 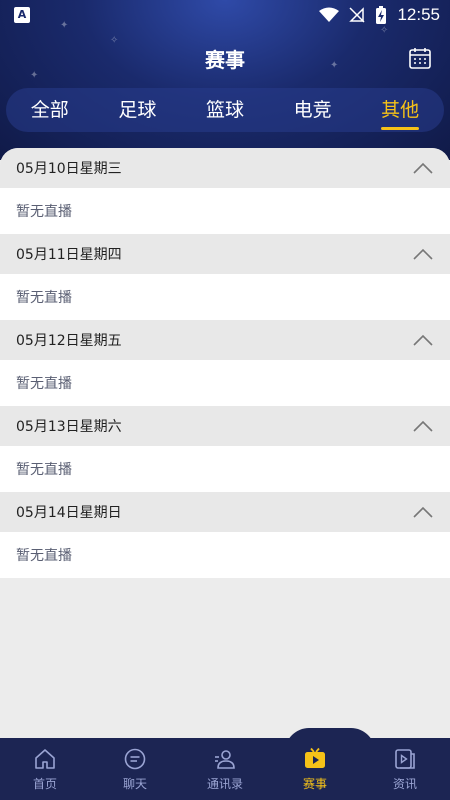 I want to click on nav-news: 资讯, so click(x=405, y=769).